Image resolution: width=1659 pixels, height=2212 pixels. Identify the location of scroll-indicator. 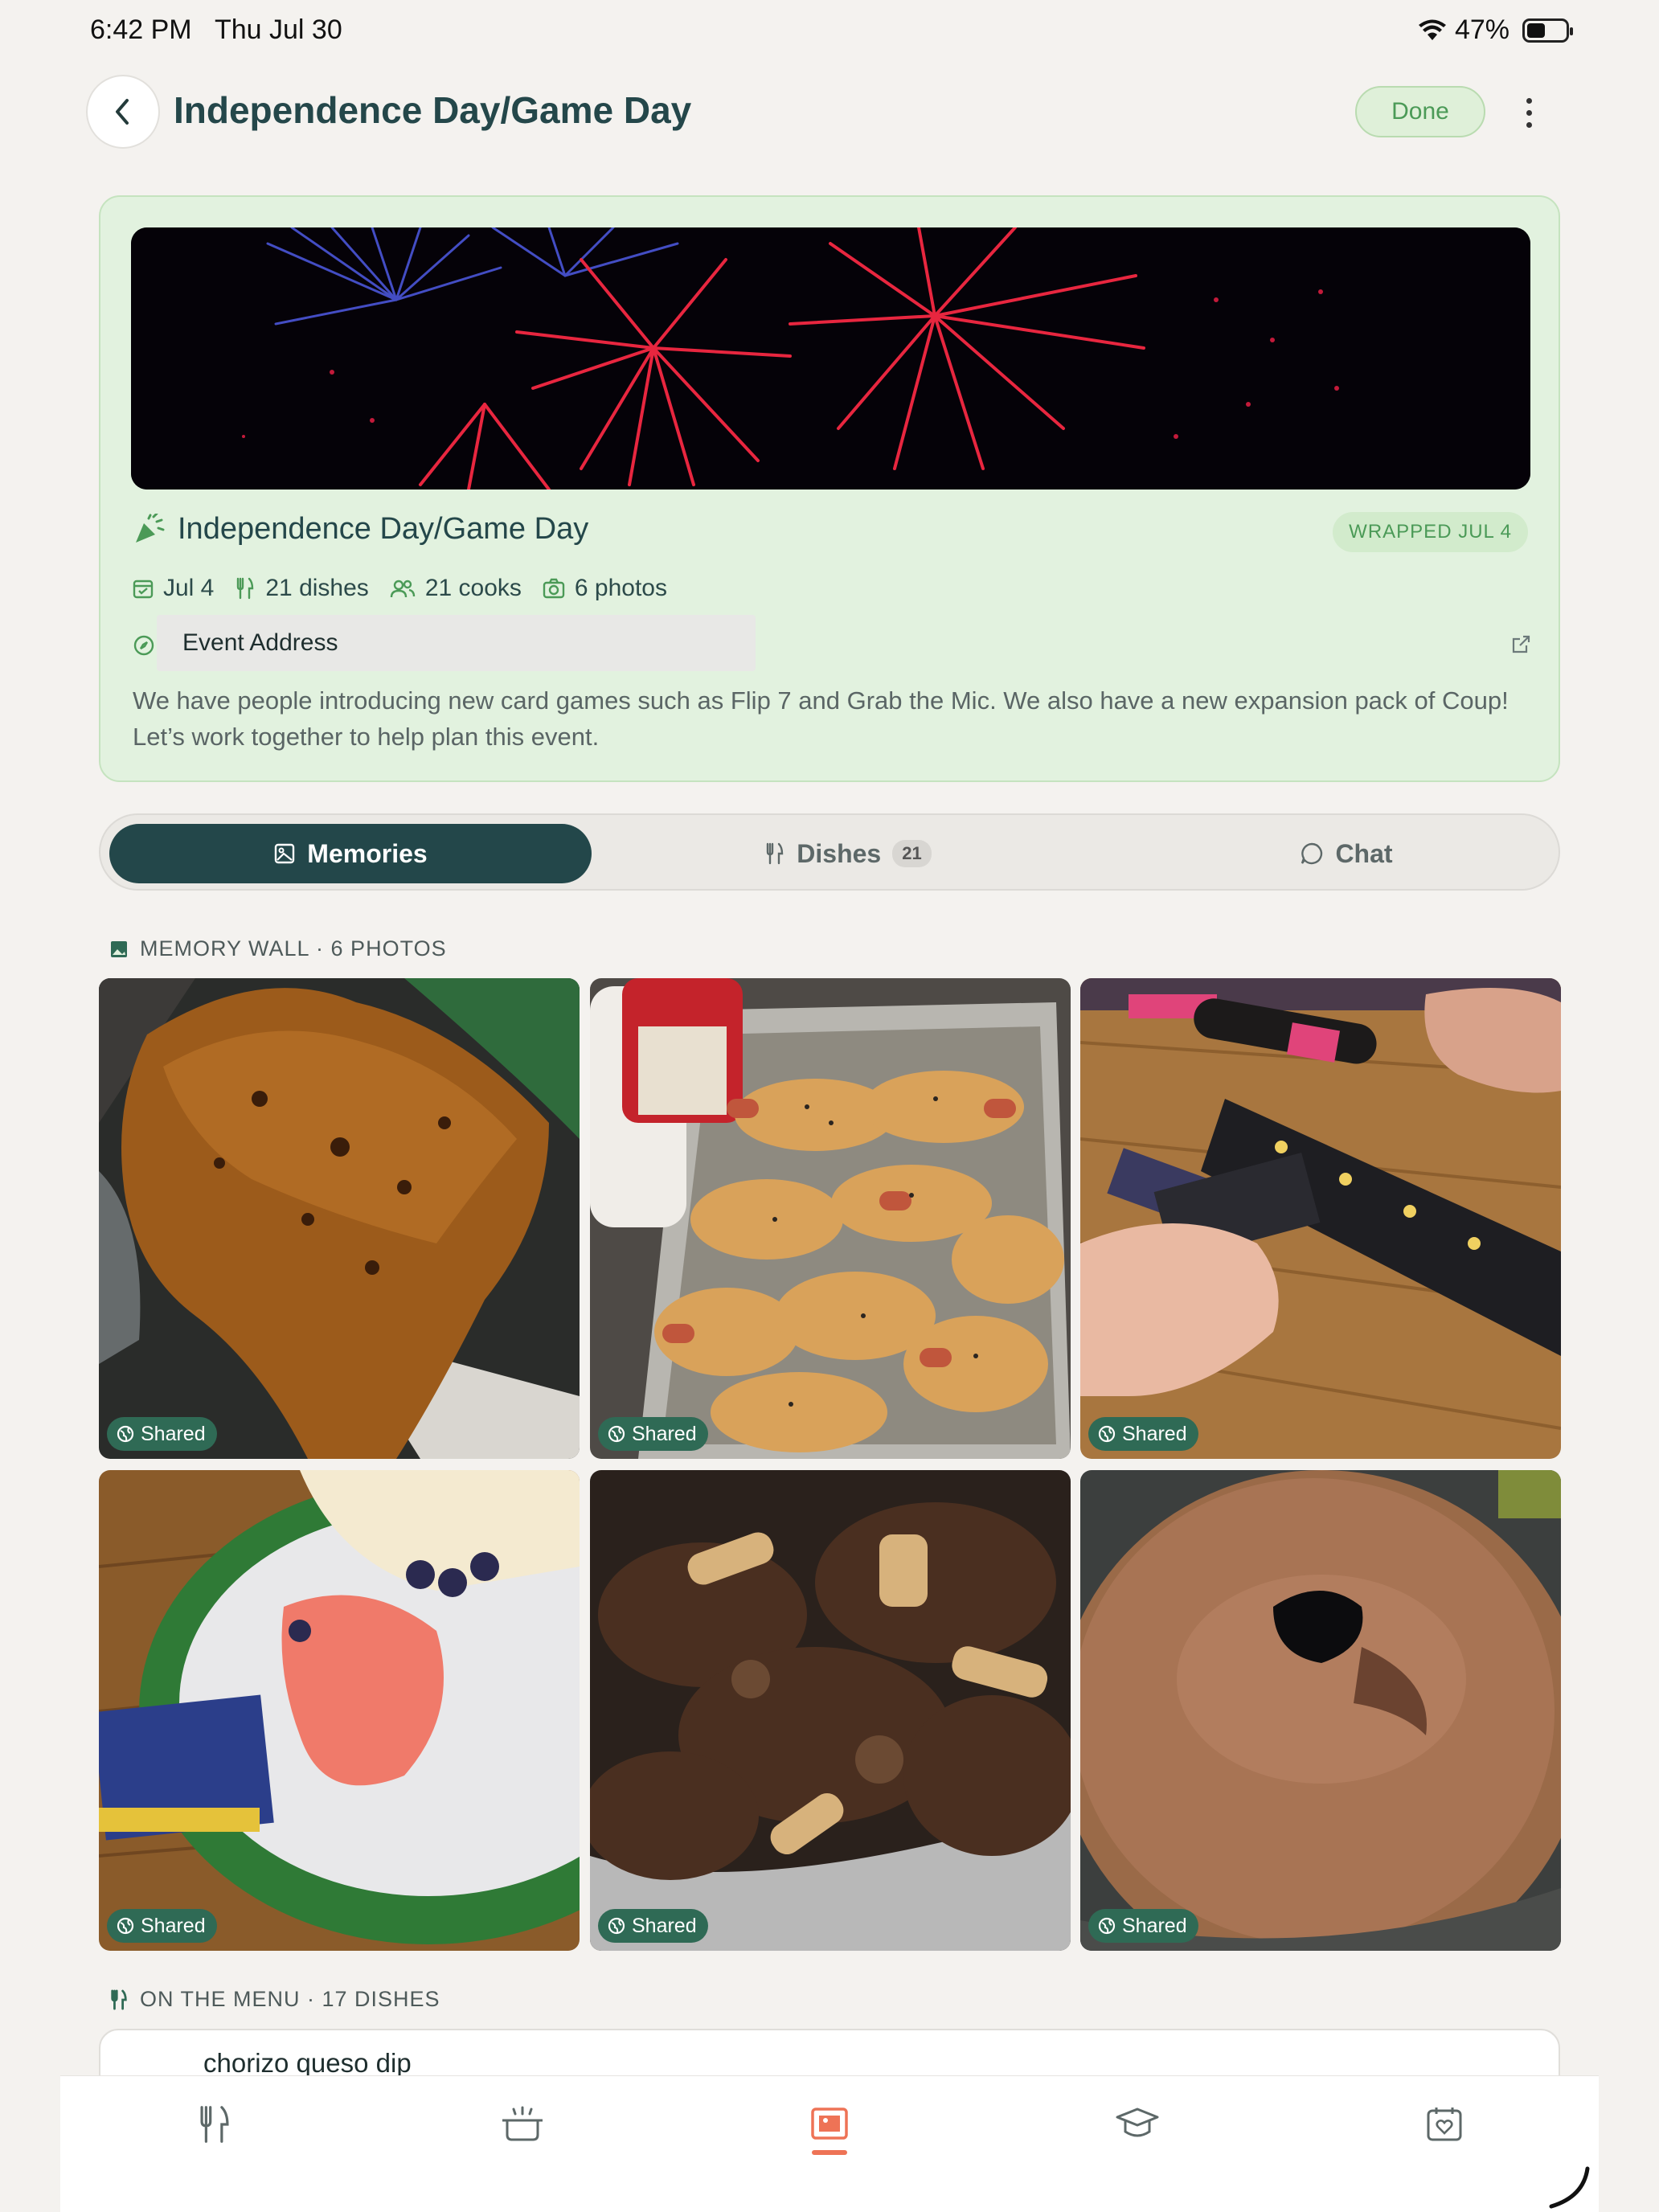
(1569, 2187).